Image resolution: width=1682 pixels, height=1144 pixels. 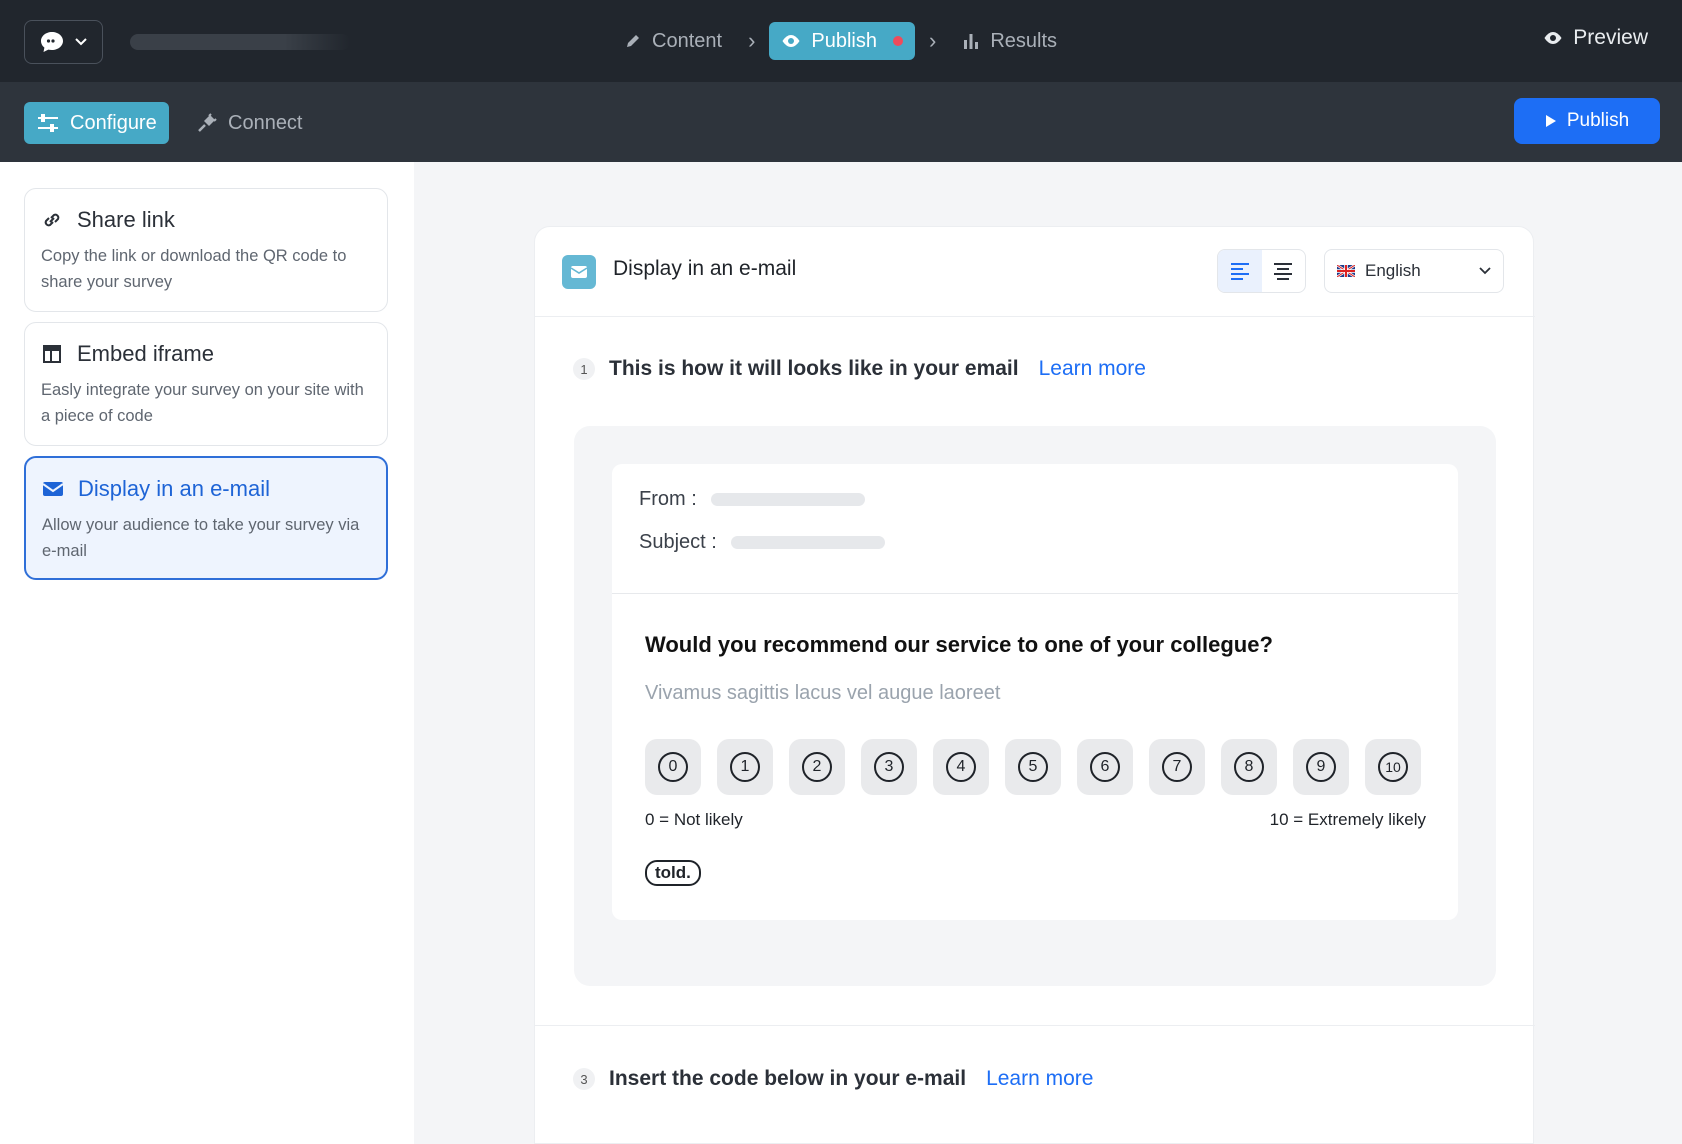 What do you see at coordinates (126, 219) in the screenshot?
I see `option-title: Share link` at bounding box center [126, 219].